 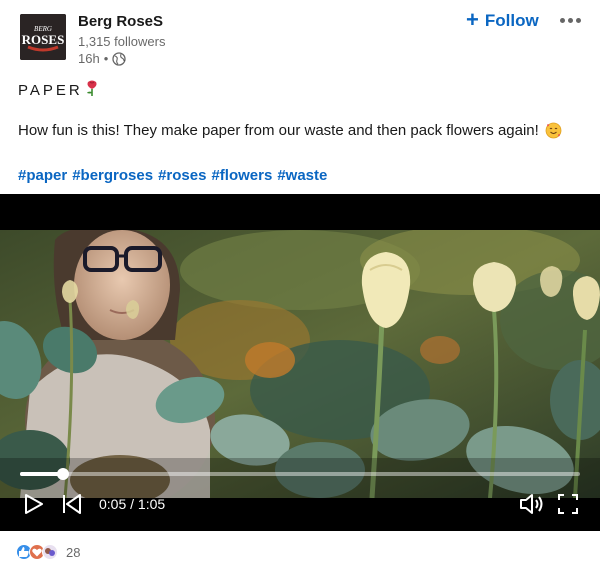 What do you see at coordinates (120, 21) in the screenshot?
I see `company-name: Berg RoseS` at bounding box center [120, 21].